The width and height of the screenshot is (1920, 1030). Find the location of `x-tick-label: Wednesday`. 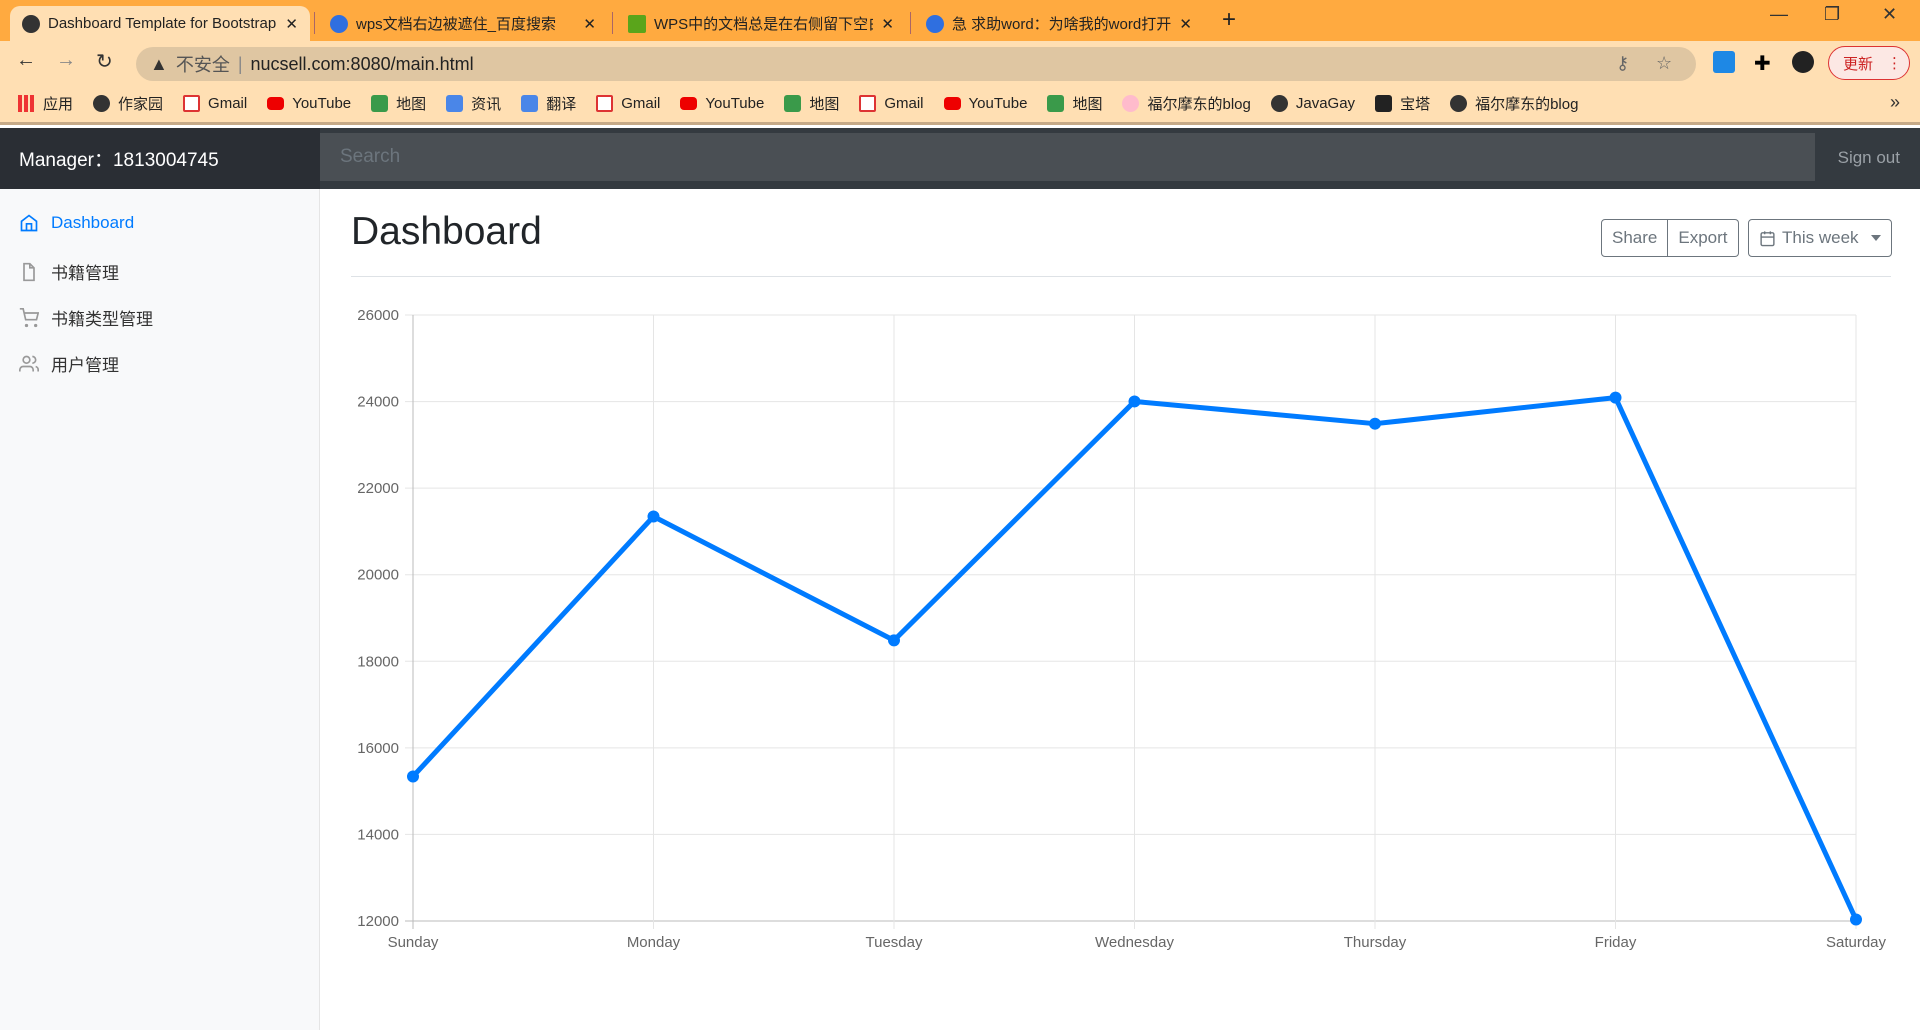

x-tick-label: Wednesday is located at coordinates (1134, 942).